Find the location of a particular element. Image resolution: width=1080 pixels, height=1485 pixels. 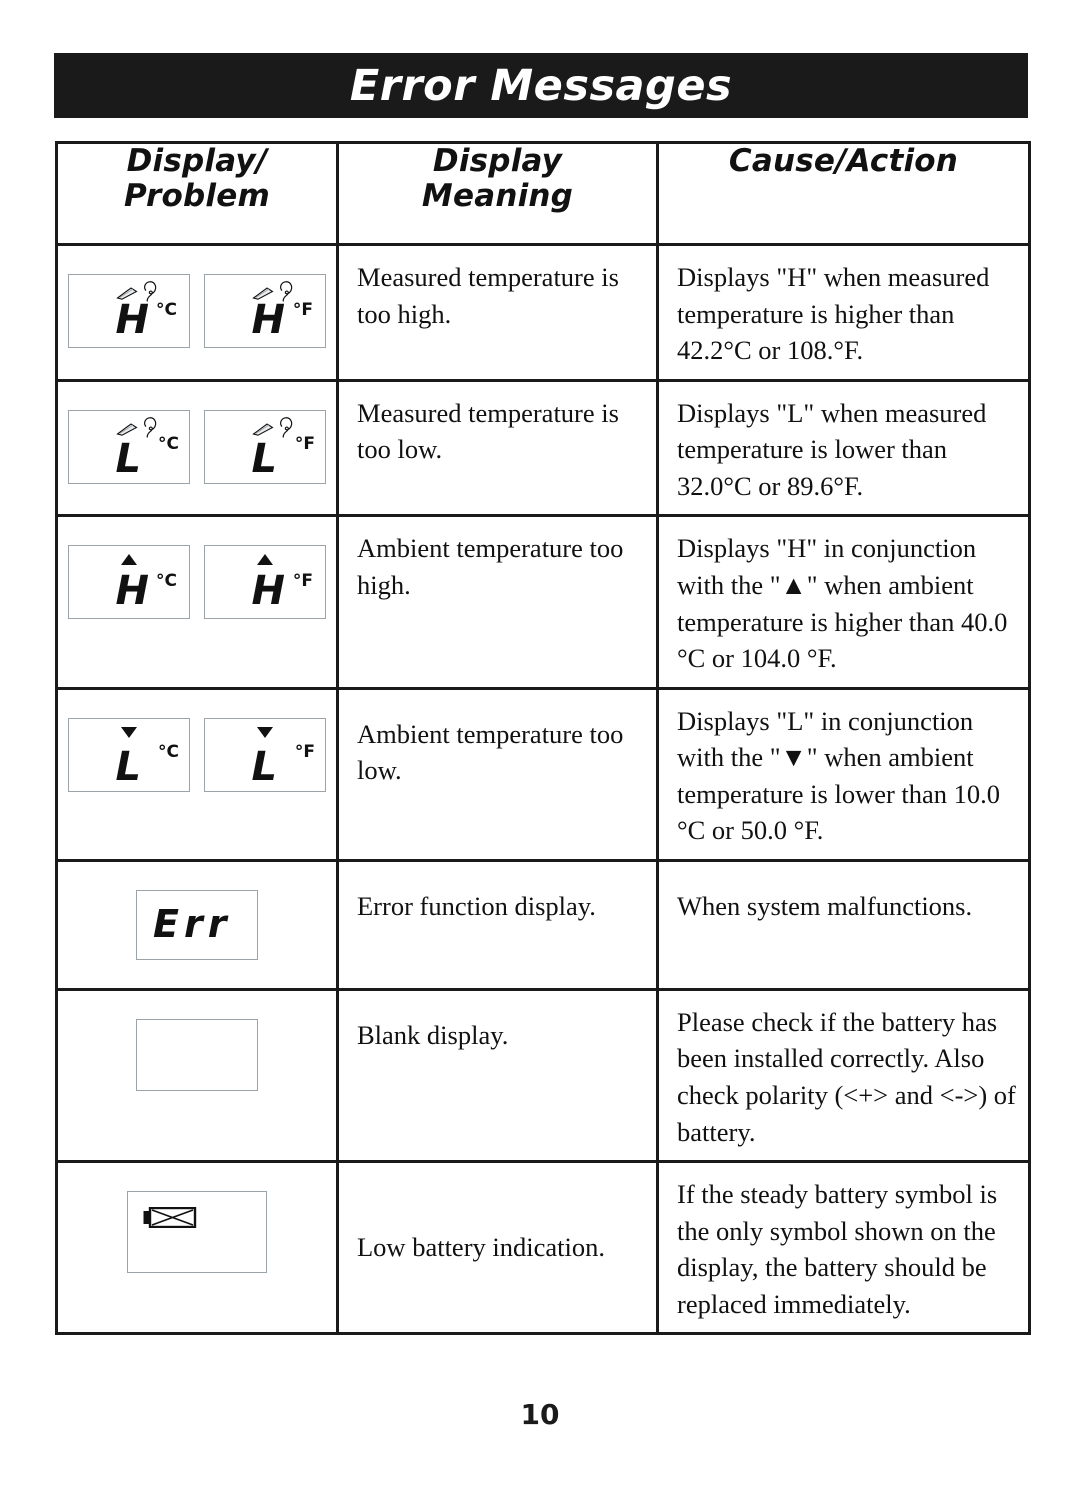

lcd-panel-blank is located at coordinates (197, 1054).